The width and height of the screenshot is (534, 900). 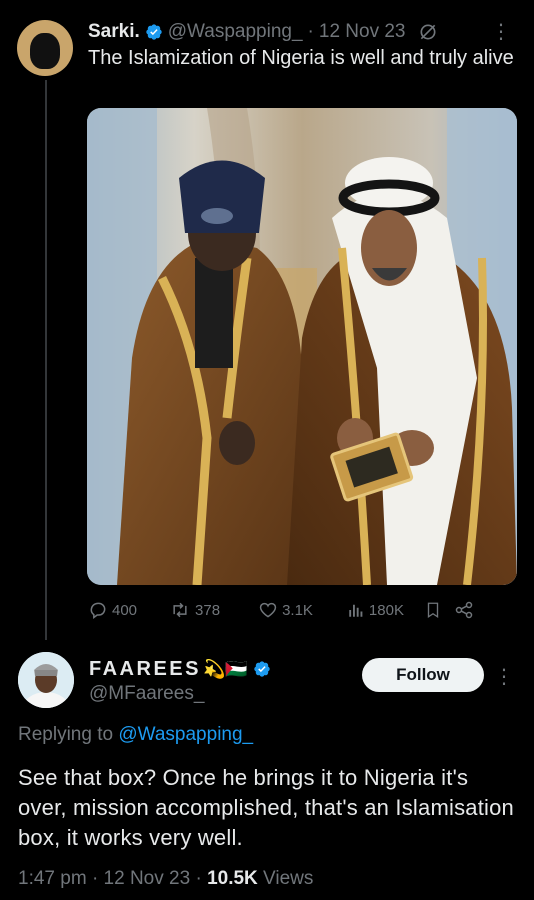 What do you see at coordinates (180, 610) in the screenshot?
I see `retweet-icon` at bounding box center [180, 610].